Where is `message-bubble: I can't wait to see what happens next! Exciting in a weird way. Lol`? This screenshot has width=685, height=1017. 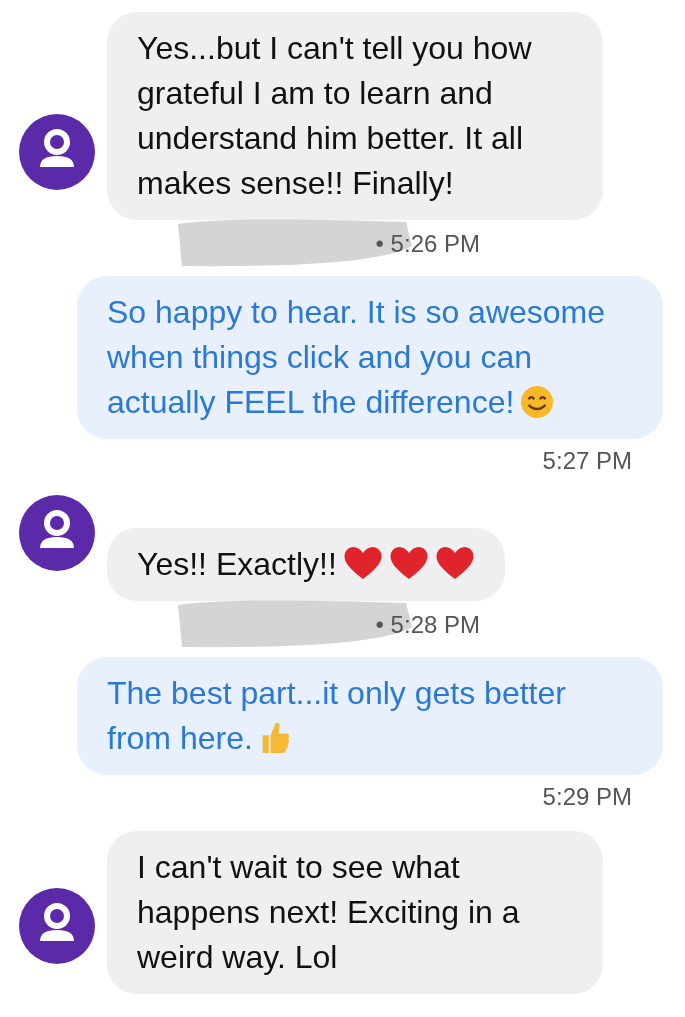
message-bubble: I can't wait to see what happens next! Exciting in a weird way. Lol is located at coordinates (355, 912).